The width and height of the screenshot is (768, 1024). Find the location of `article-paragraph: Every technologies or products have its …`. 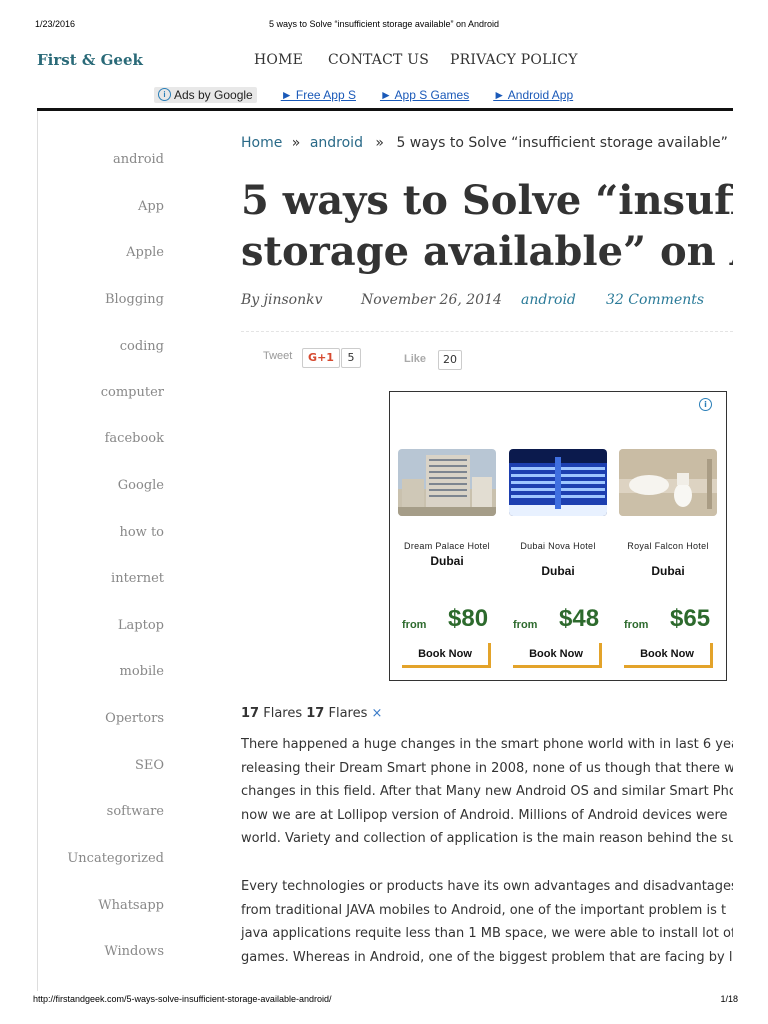

article-paragraph: Every technologies or products have its … is located at coordinates (487, 922).